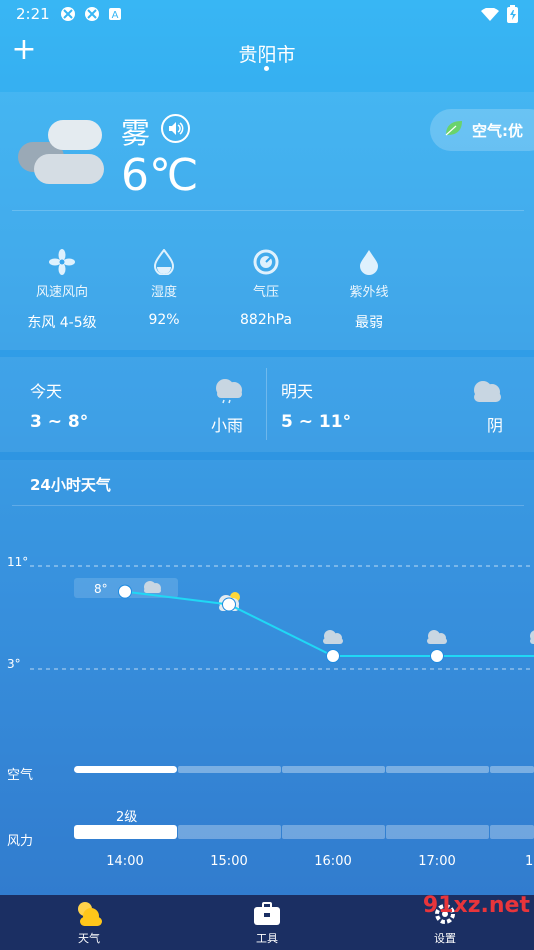  I want to click on nav-label: 天气, so click(89, 938).